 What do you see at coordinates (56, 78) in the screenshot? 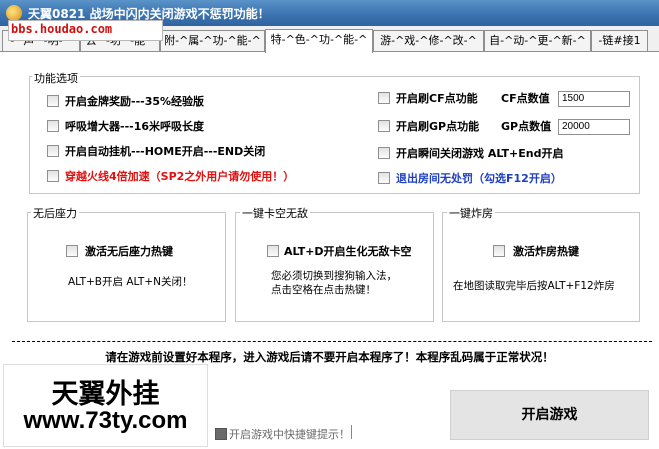
I see `features-title: 功能选项` at bounding box center [56, 78].